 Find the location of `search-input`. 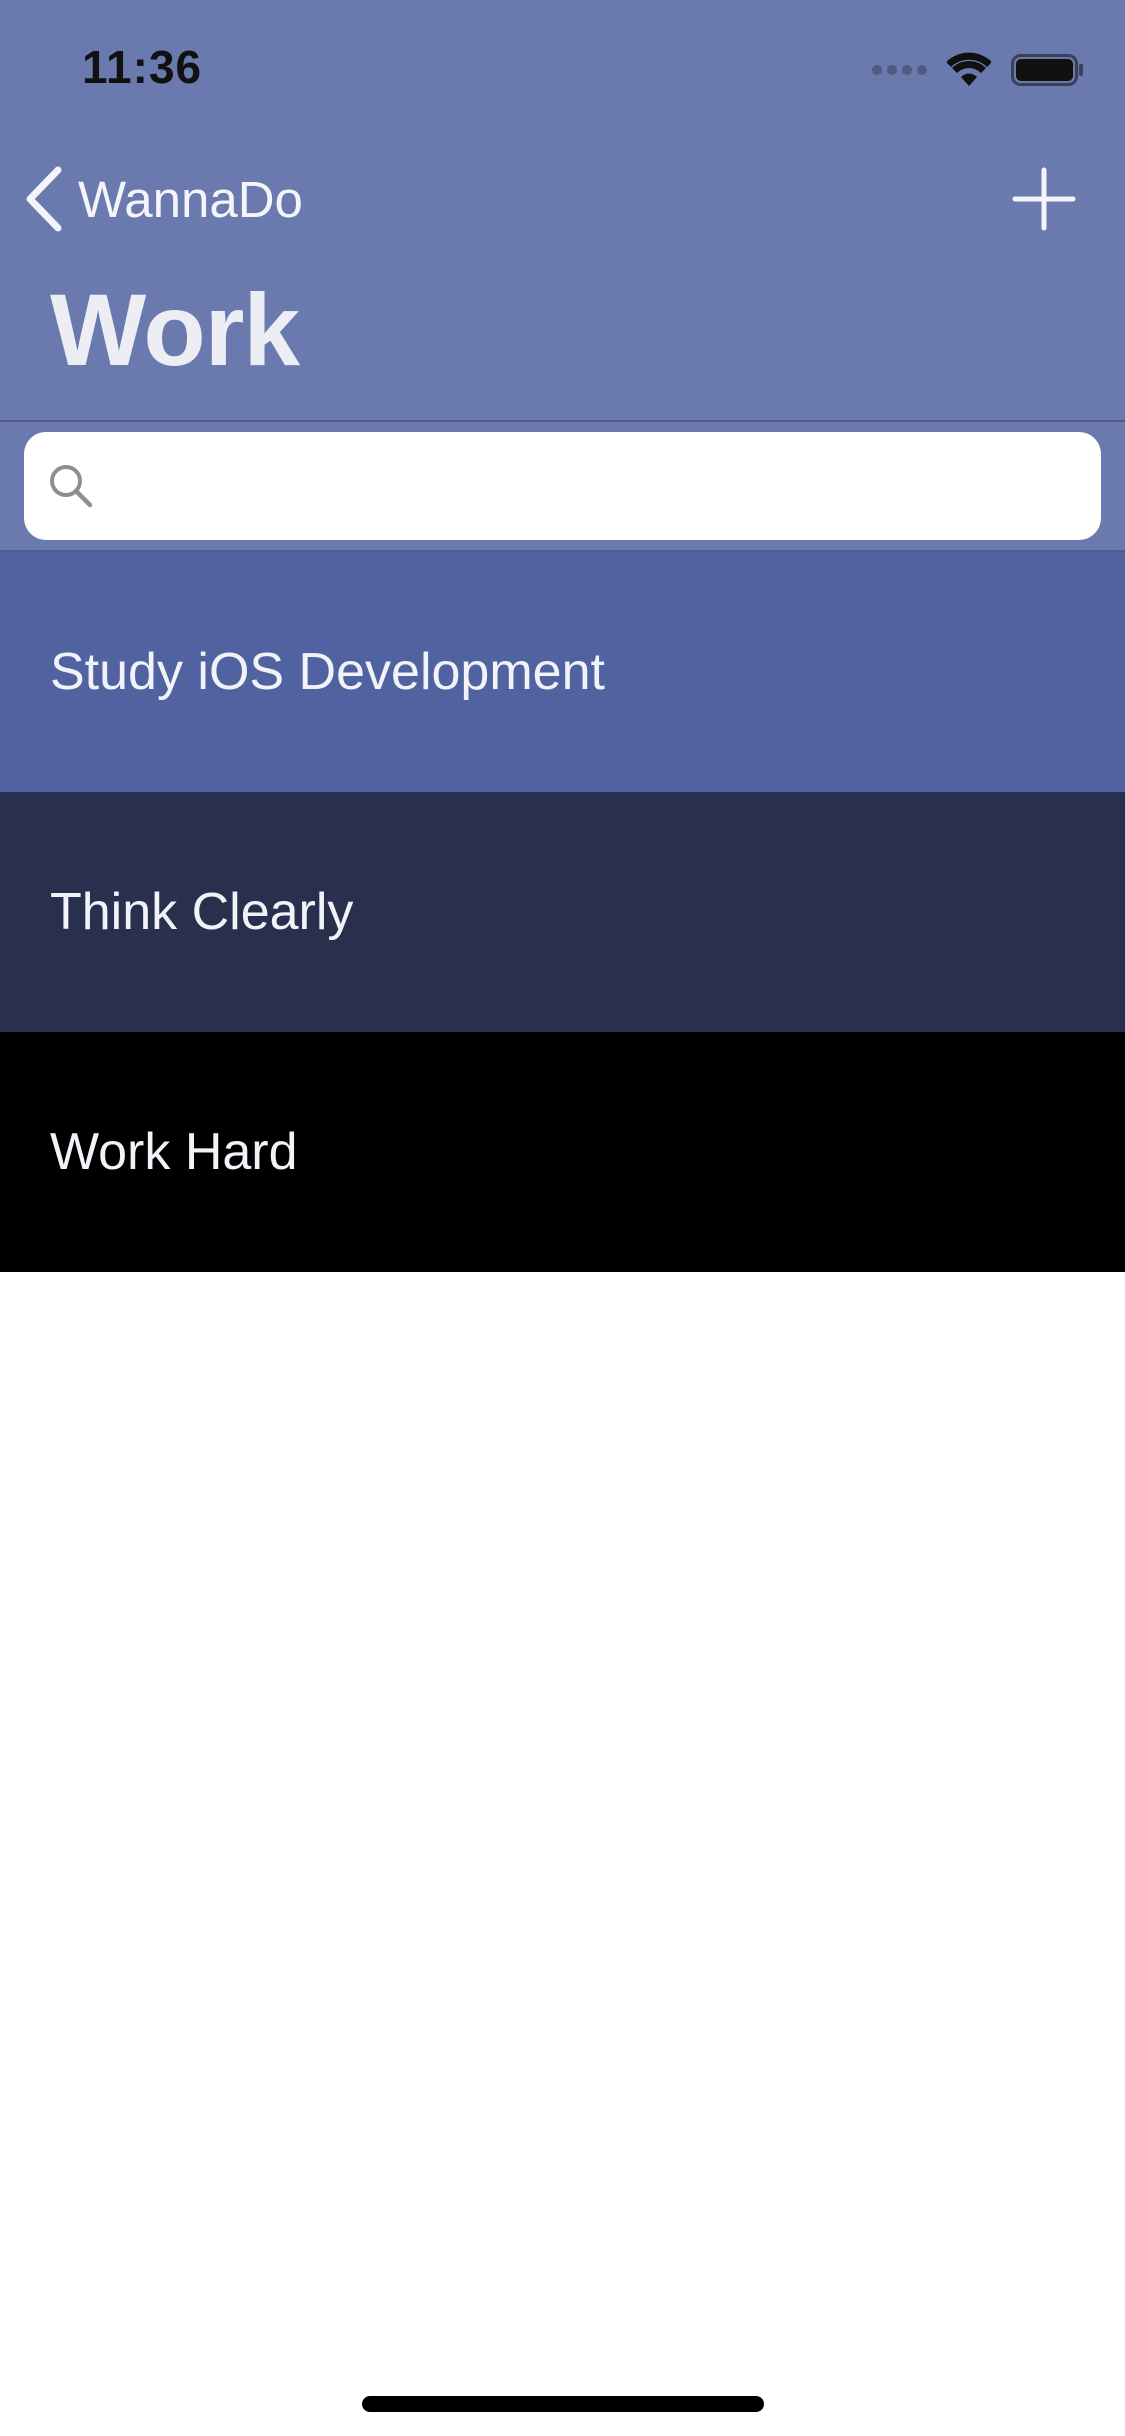

search-input is located at coordinates (592, 486).